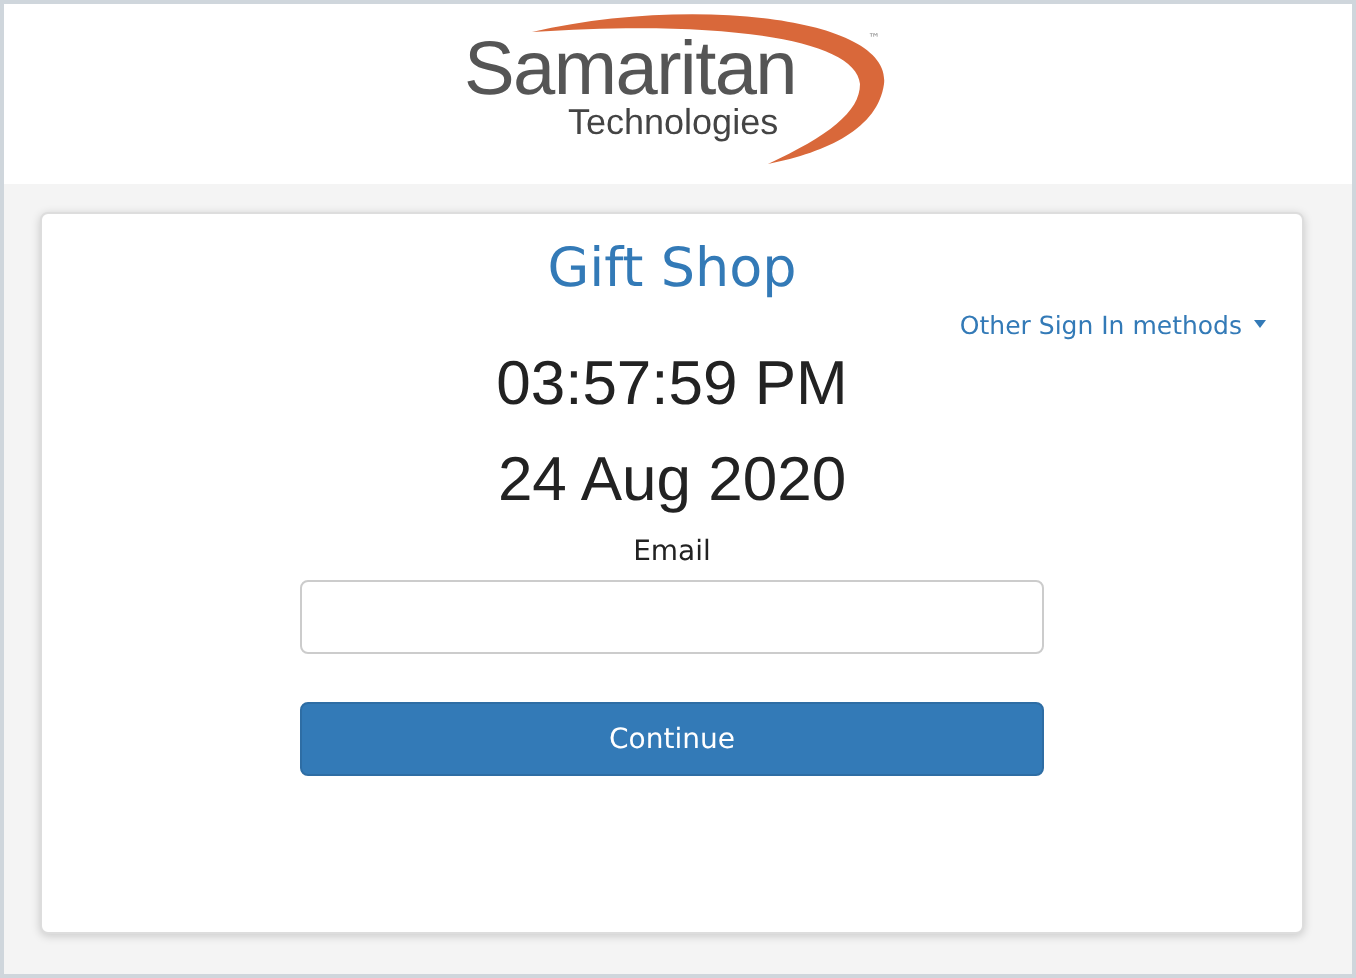 The width and height of the screenshot is (1356, 978). I want to click on clock-date: 24 Aug 2020, so click(672, 481).